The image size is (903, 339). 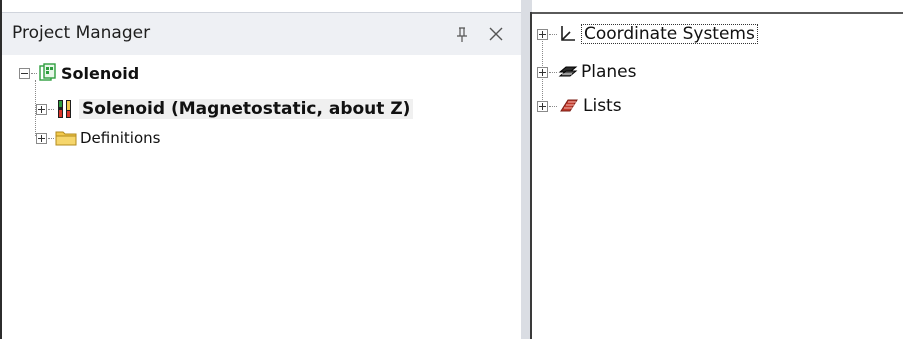 What do you see at coordinates (496, 34) in the screenshot?
I see `close-icon` at bounding box center [496, 34].